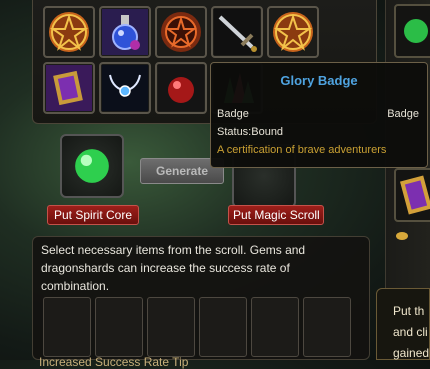 The width and height of the screenshot is (430, 369). I want to click on tooltip-status: Status:Bound, so click(250, 132).